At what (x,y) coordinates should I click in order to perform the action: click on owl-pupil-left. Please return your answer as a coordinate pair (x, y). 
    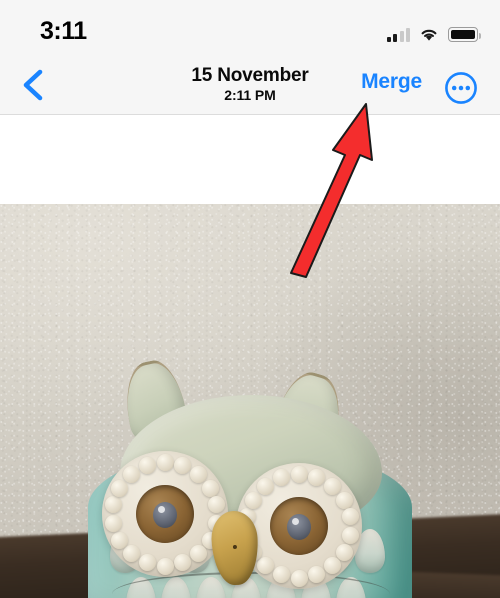
    Looking at the image, I should click on (165, 515).